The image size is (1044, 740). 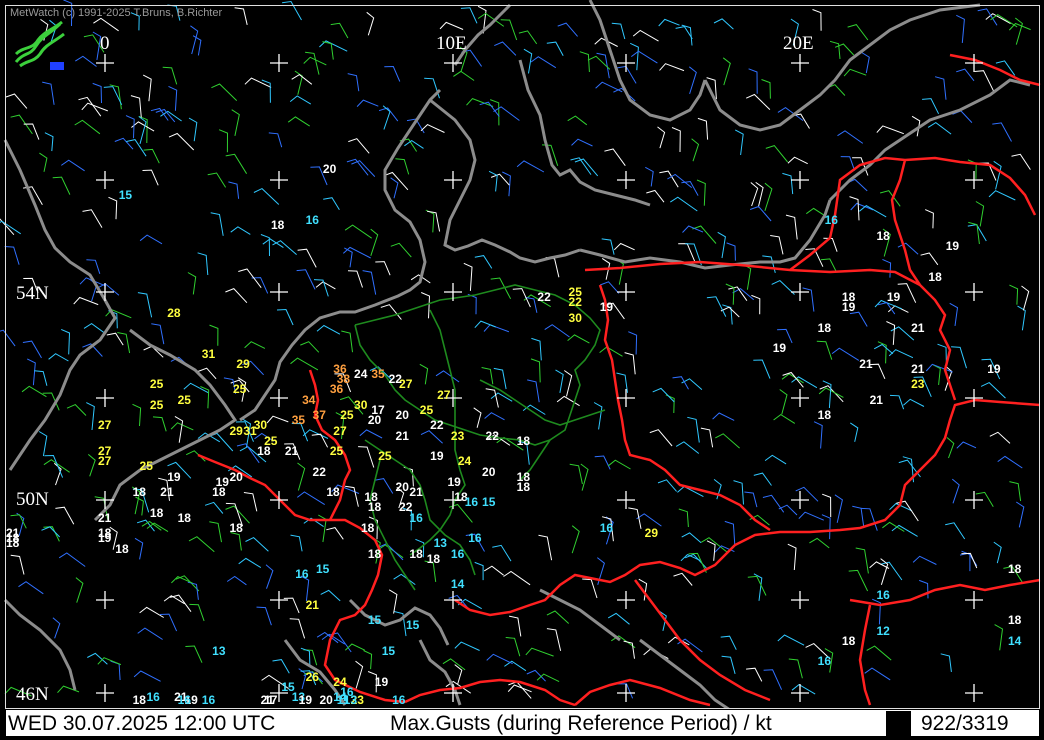 What do you see at coordinates (343, 700) in the screenshot?
I see `gust-value: 11` at bounding box center [343, 700].